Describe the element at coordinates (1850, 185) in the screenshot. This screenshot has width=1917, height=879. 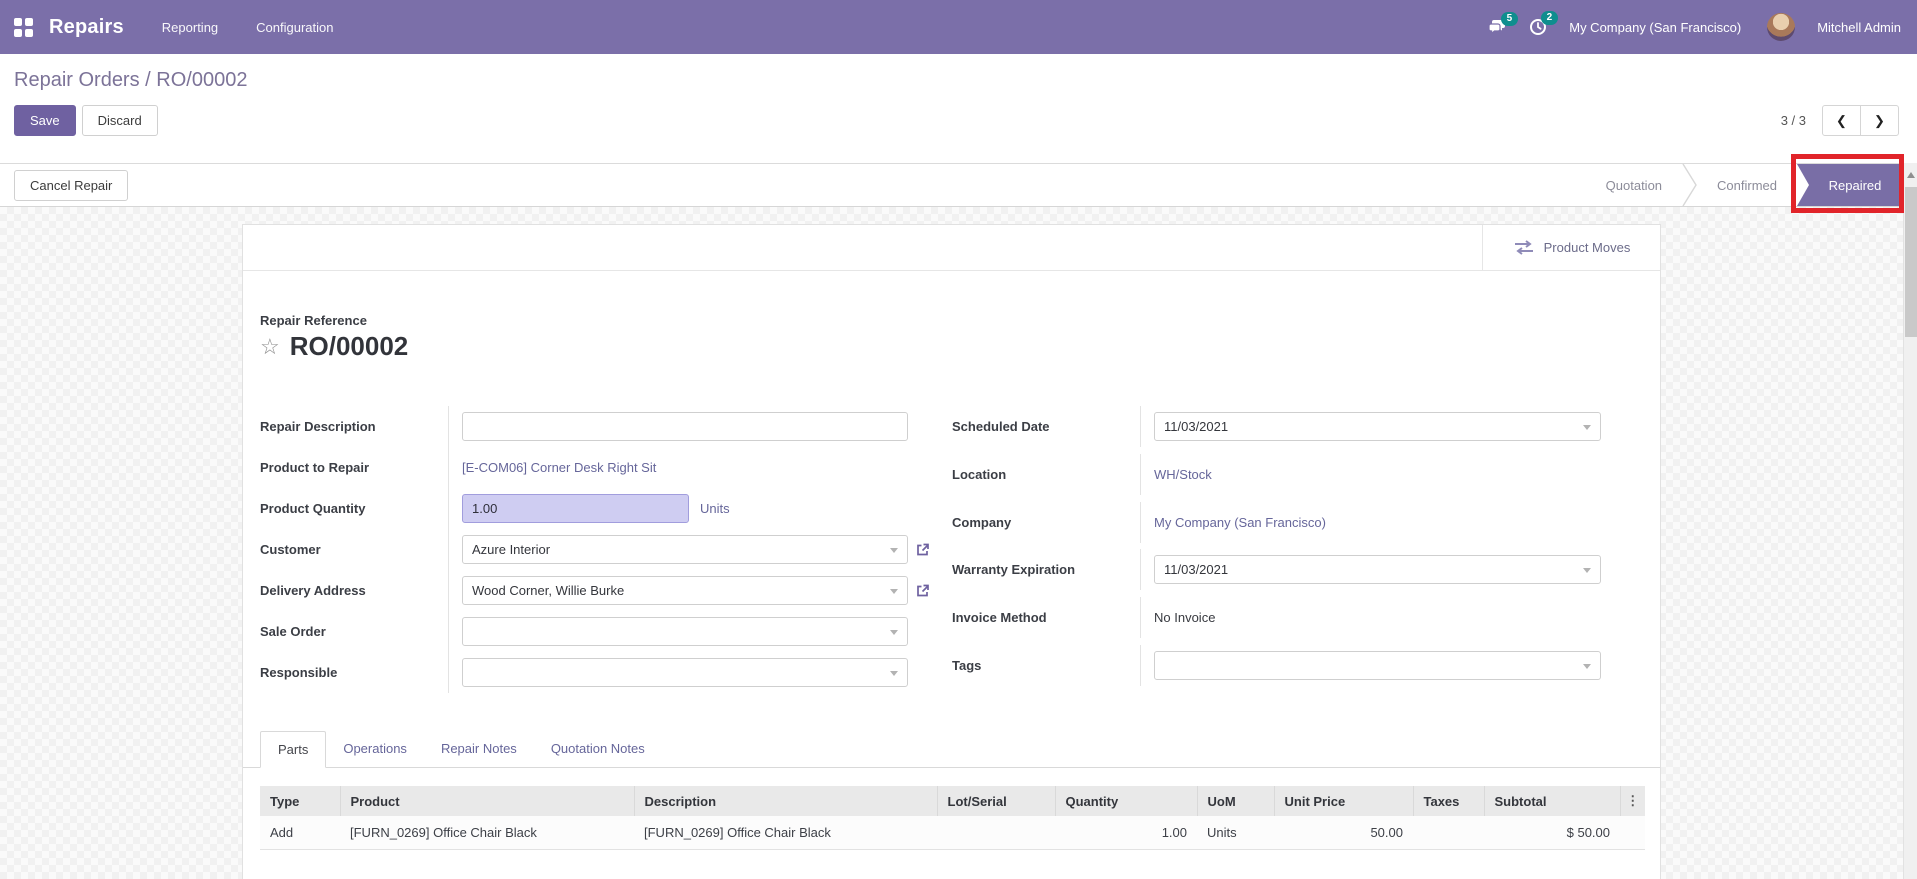
I see `status-step-repaired: Repaired` at that location.